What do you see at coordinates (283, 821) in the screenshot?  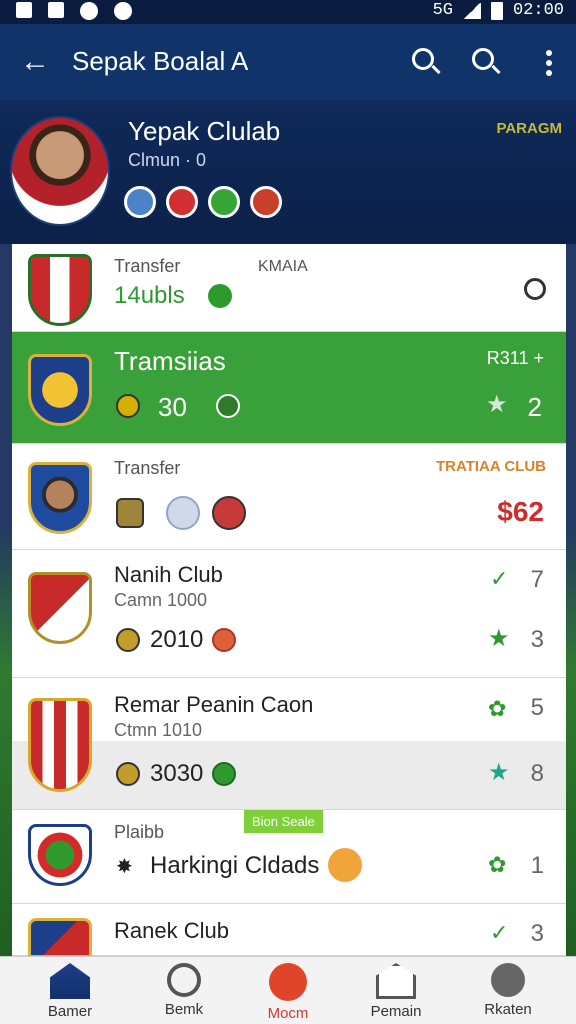 I see `status-badge: Bion Seale` at bounding box center [283, 821].